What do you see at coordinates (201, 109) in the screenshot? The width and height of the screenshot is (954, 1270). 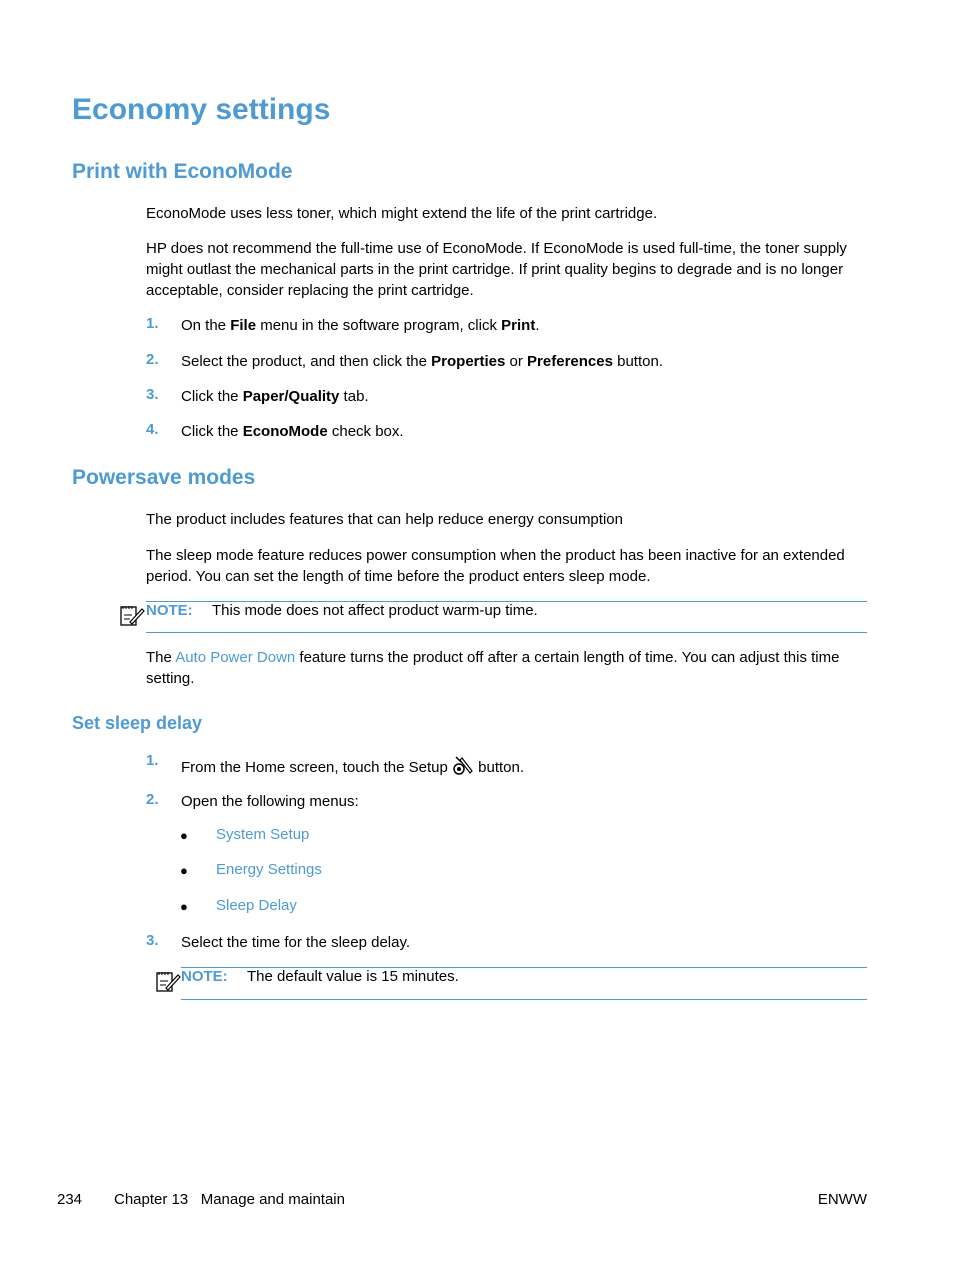 I see `page-title: Economy settings` at bounding box center [201, 109].